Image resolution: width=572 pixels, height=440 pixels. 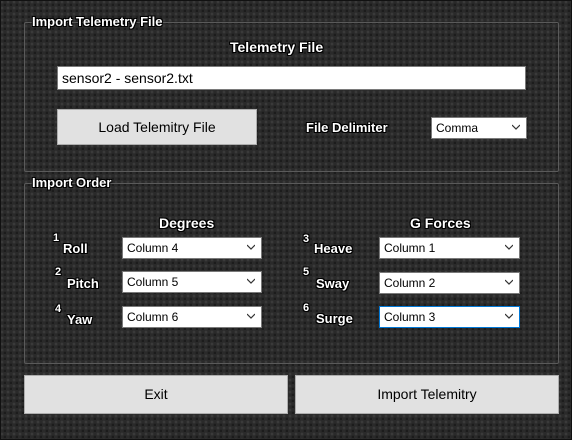 I want to click on telemetry-group-title: Import Telemetry File, so click(x=97, y=21).